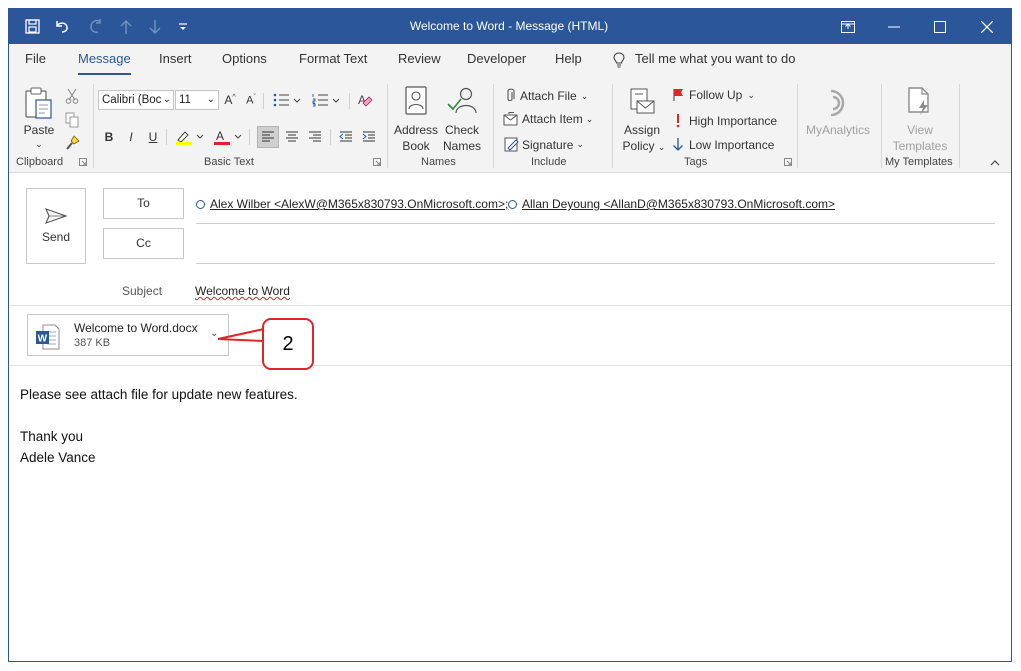  What do you see at coordinates (244, 62) in the screenshot?
I see `tab-options: Options` at bounding box center [244, 62].